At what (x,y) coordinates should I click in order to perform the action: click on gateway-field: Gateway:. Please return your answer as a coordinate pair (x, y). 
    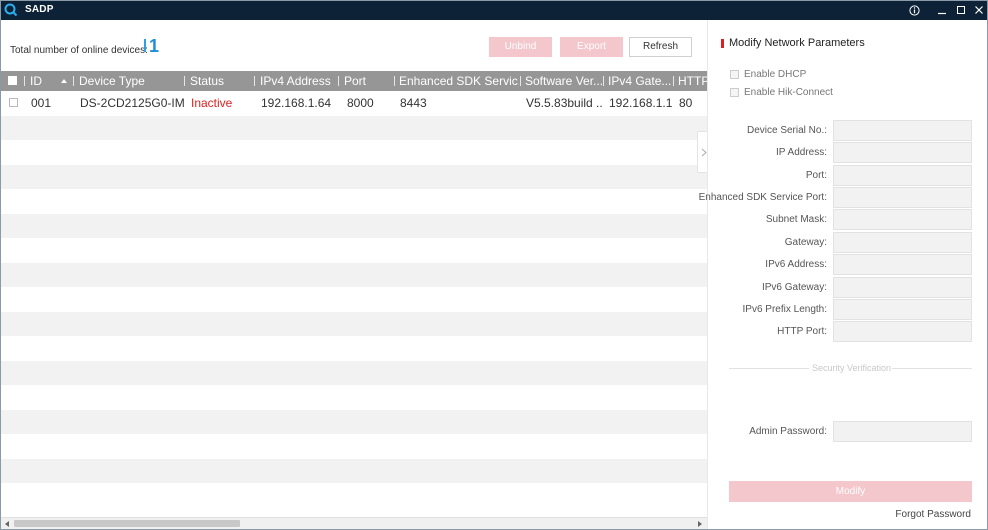
    Looking at the image, I should click on (847, 243).